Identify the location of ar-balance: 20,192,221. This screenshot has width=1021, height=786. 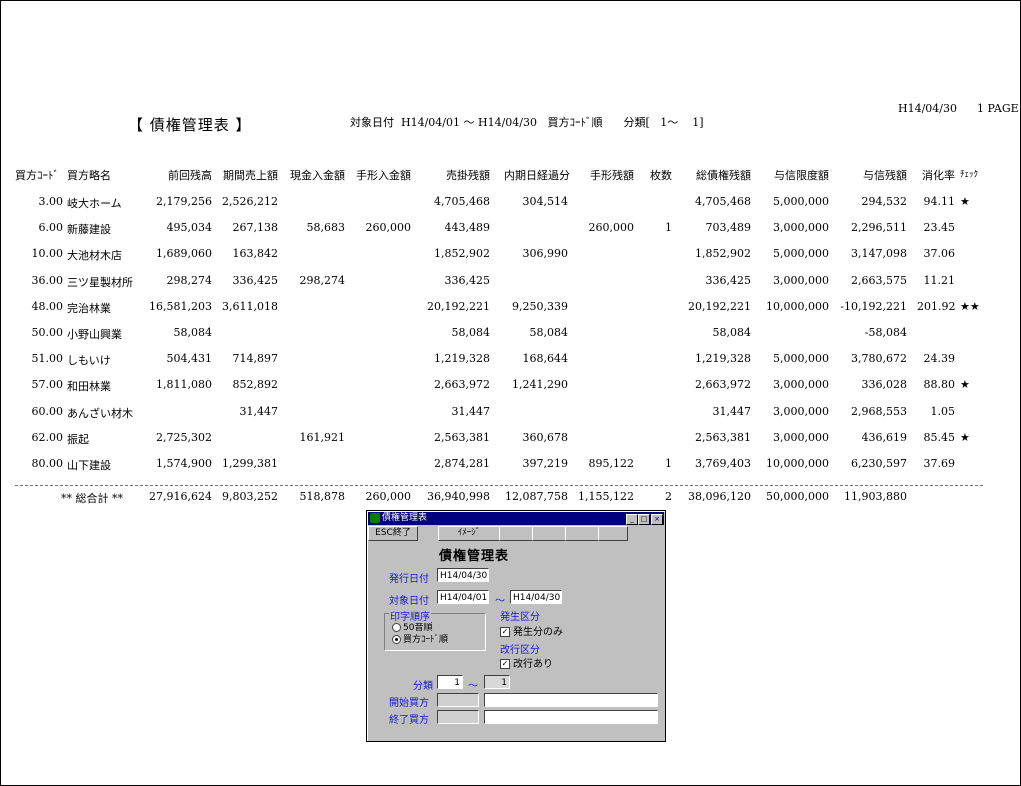
(458, 306).